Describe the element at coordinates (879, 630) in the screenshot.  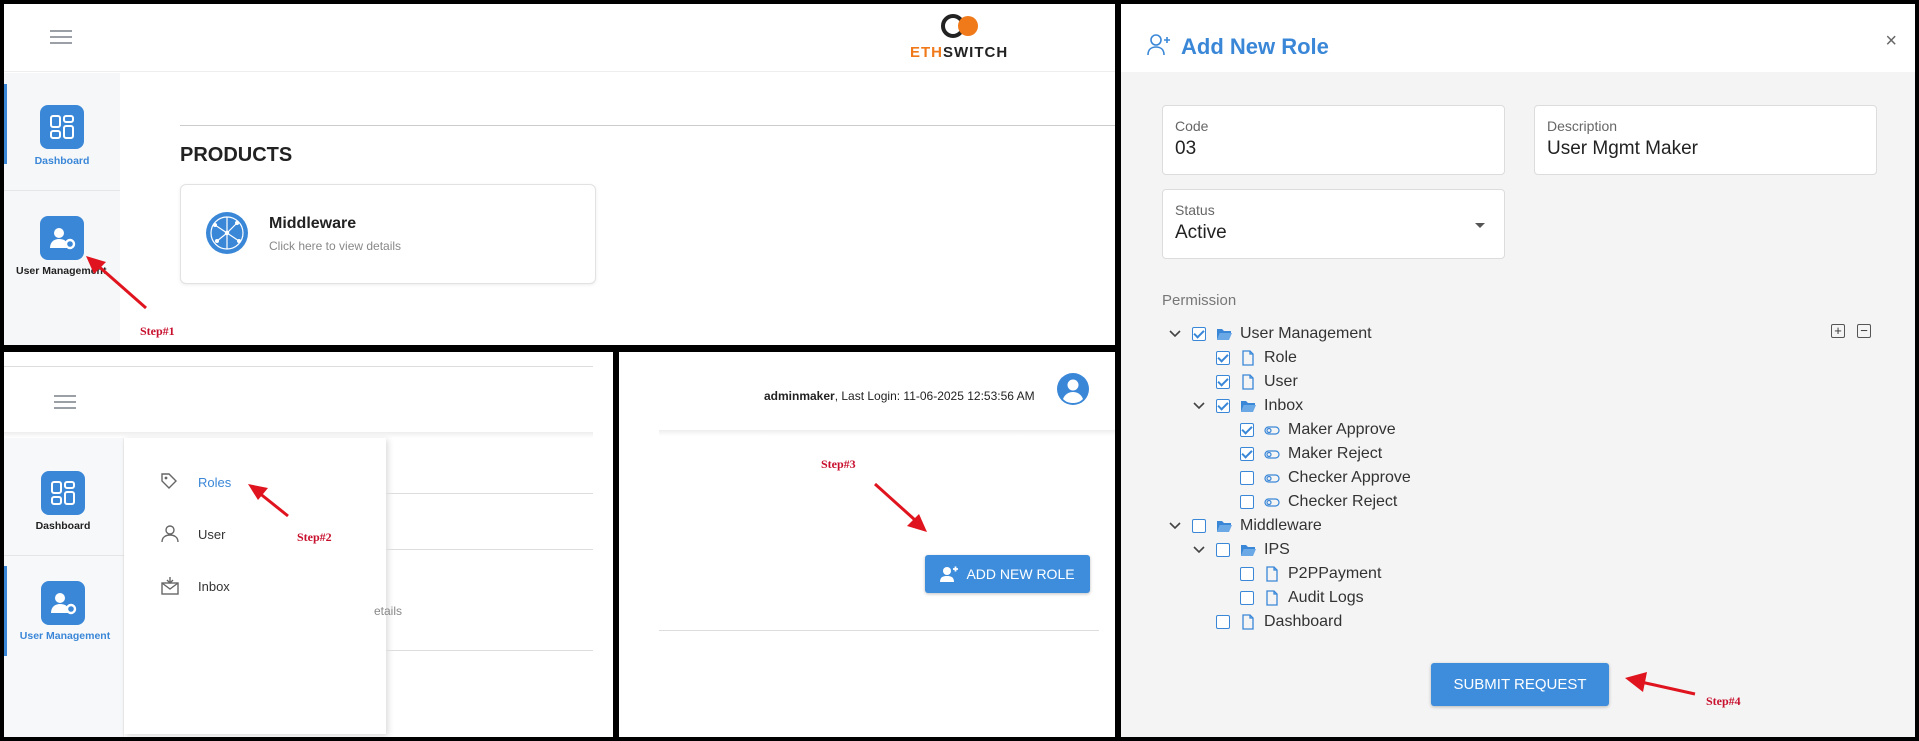
I see `content-divider` at that location.